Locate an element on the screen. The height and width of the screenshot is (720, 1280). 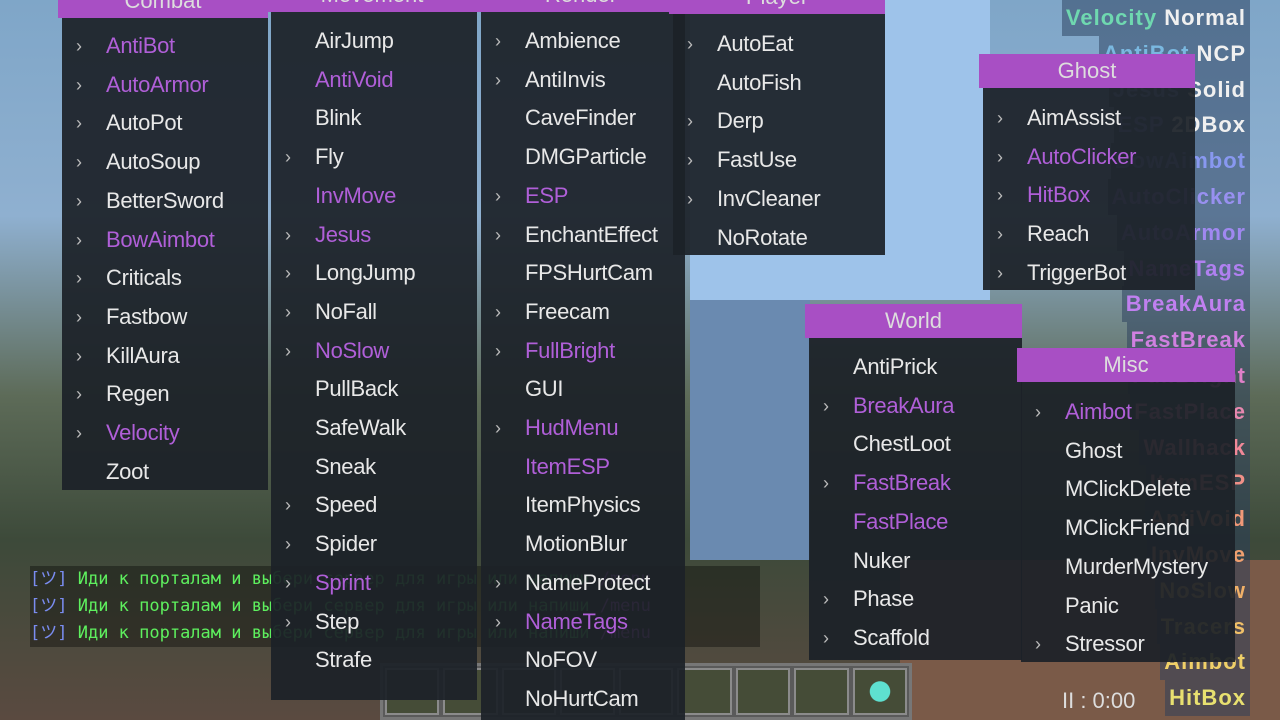
module-autoeat: › AutoEat is located at coordinates (779, 44).